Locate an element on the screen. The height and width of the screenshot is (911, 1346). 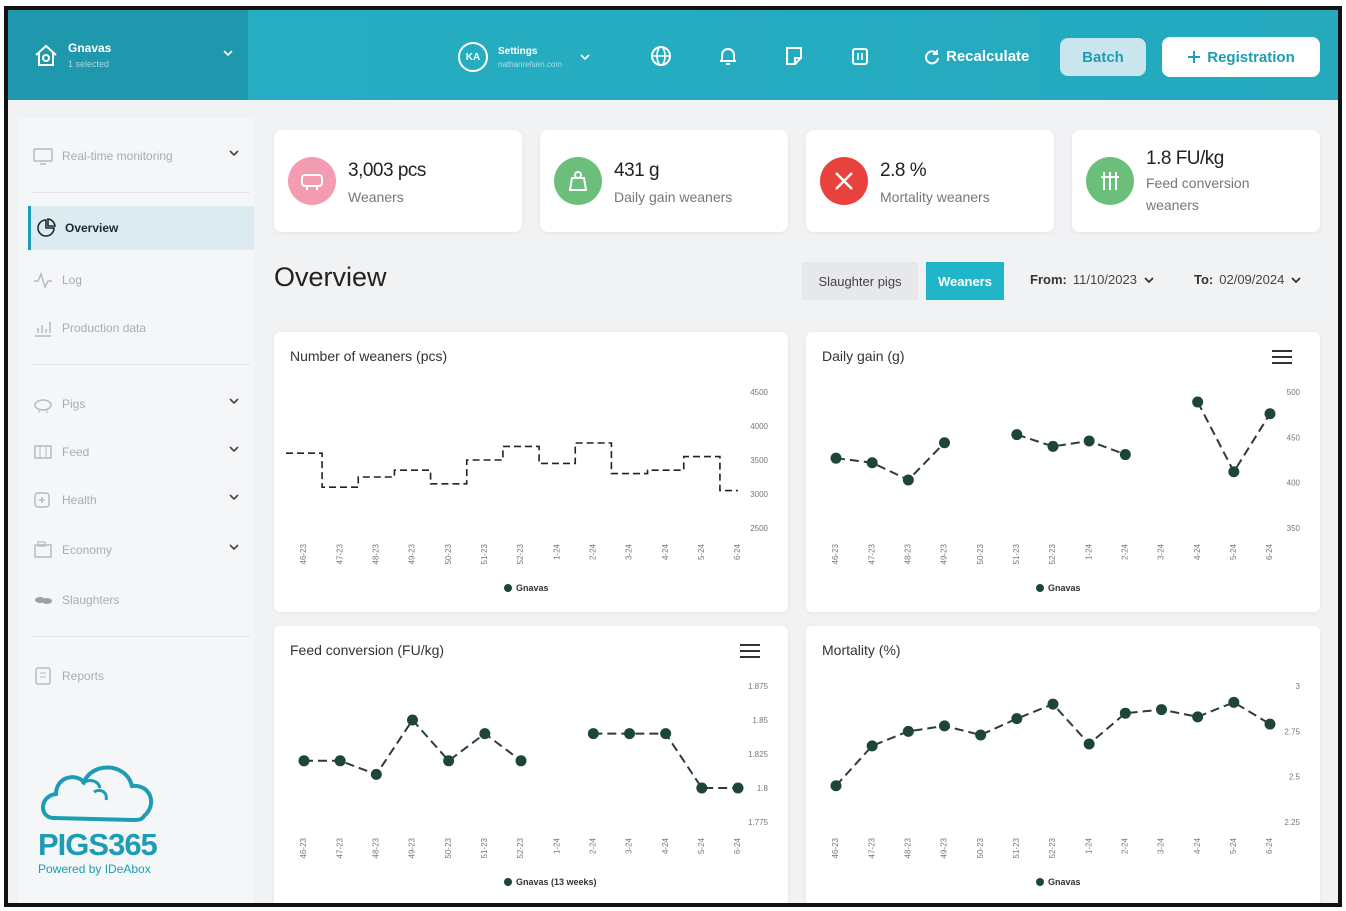
user-menu: KA Settings nathanrefsen.com is located at coordinates (524, 57).